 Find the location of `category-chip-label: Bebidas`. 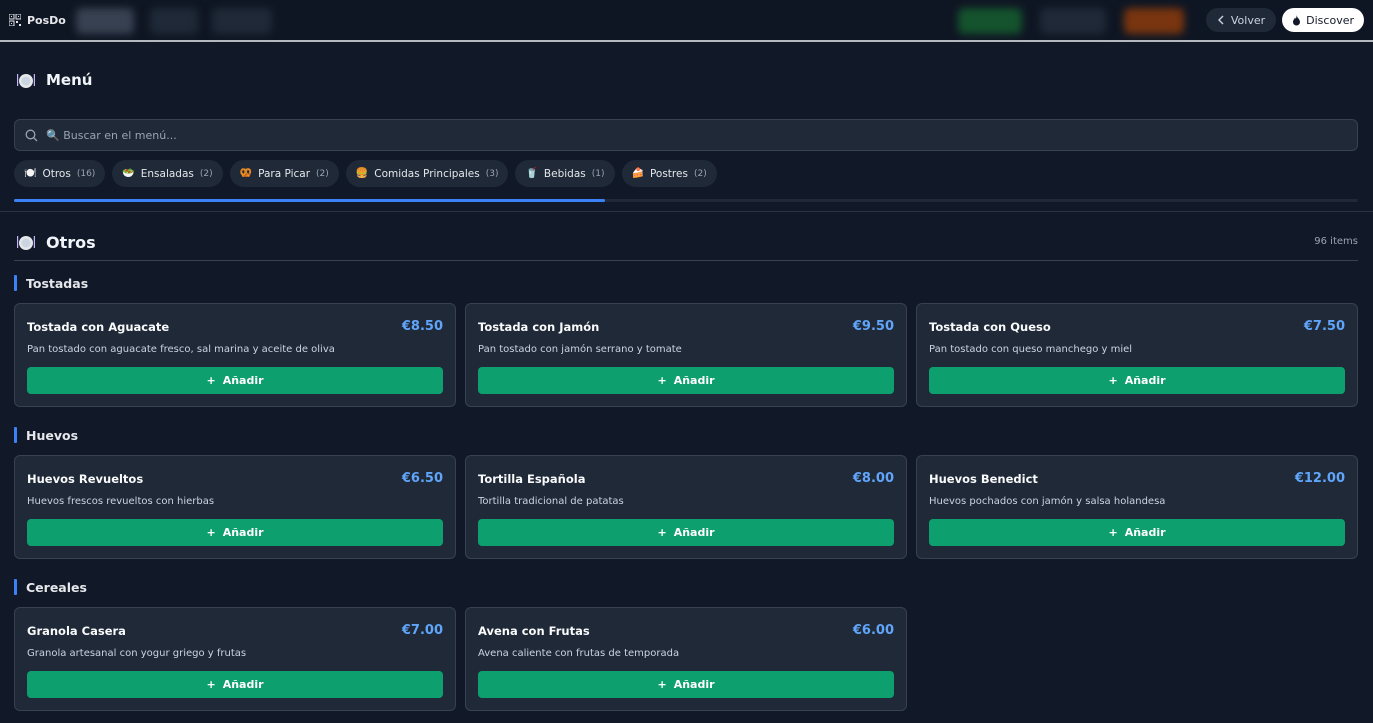

category-chip-label: Bebidas is located at coordinates (564, 173).